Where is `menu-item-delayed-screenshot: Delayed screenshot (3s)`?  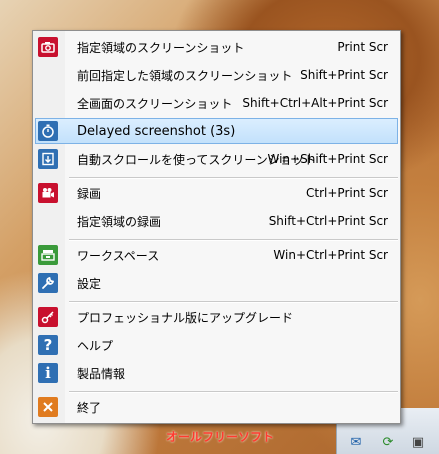 menu-item-delayed-screenshot: Delayed screenshot (3s) is located at coordinates (216, 131).